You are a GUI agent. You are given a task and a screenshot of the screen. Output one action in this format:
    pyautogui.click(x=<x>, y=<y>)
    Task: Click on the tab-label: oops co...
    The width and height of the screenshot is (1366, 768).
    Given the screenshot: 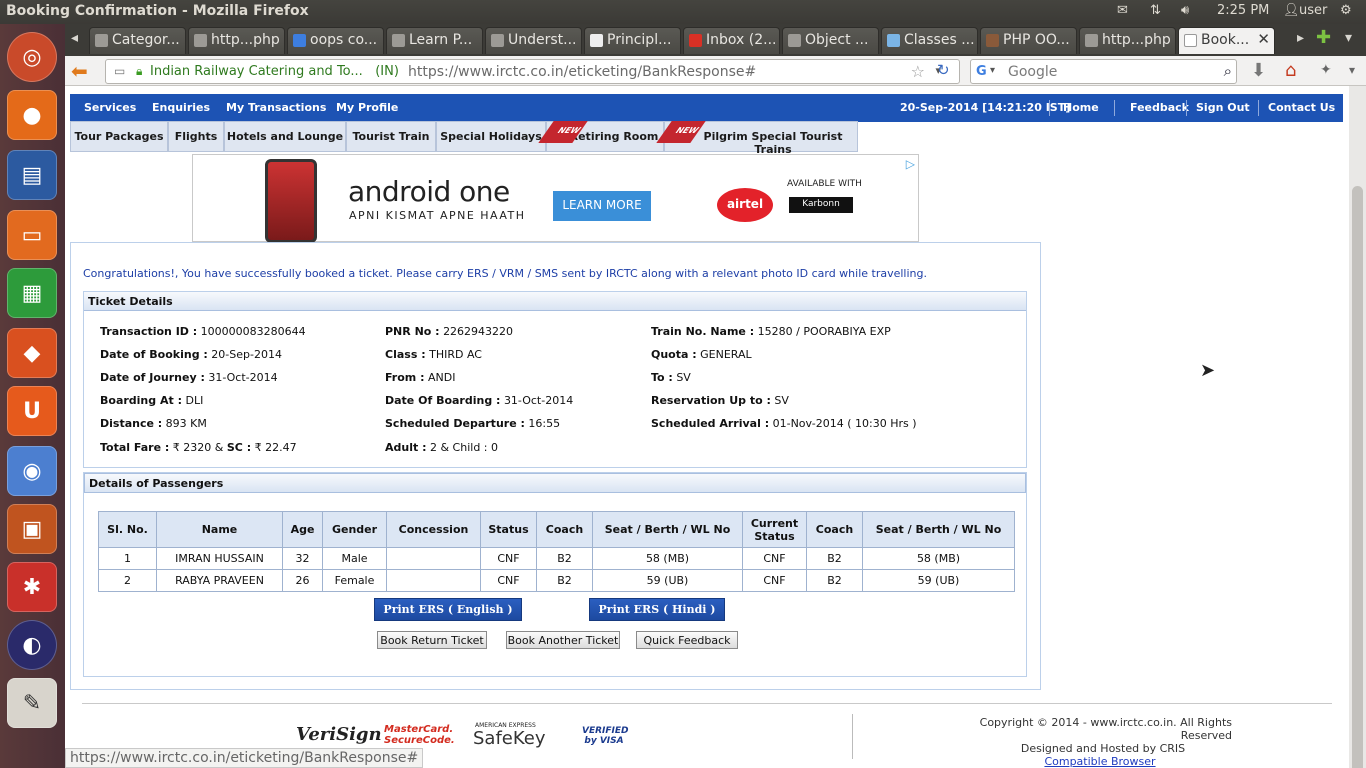 What is the action you would take?
    pyautogui.click(x=344, y=40)
    